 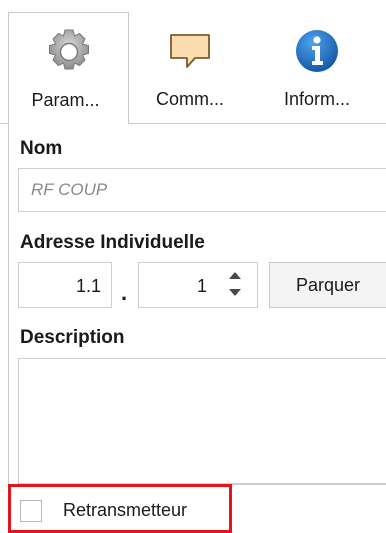 What do you see at coordinates (112, 242) in the screenshot?
I see `address-label: Adresse Individuelle` at bounding box center [112, 242].